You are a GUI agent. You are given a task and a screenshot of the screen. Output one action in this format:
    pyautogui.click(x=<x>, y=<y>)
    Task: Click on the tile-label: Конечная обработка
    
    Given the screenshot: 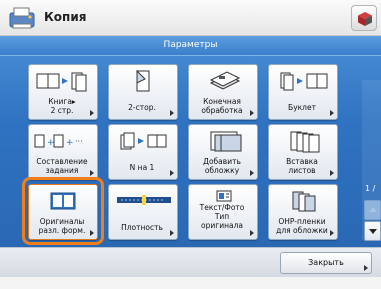 What is the action you would take?
    pyautogui.click(x=222, y=106)
    